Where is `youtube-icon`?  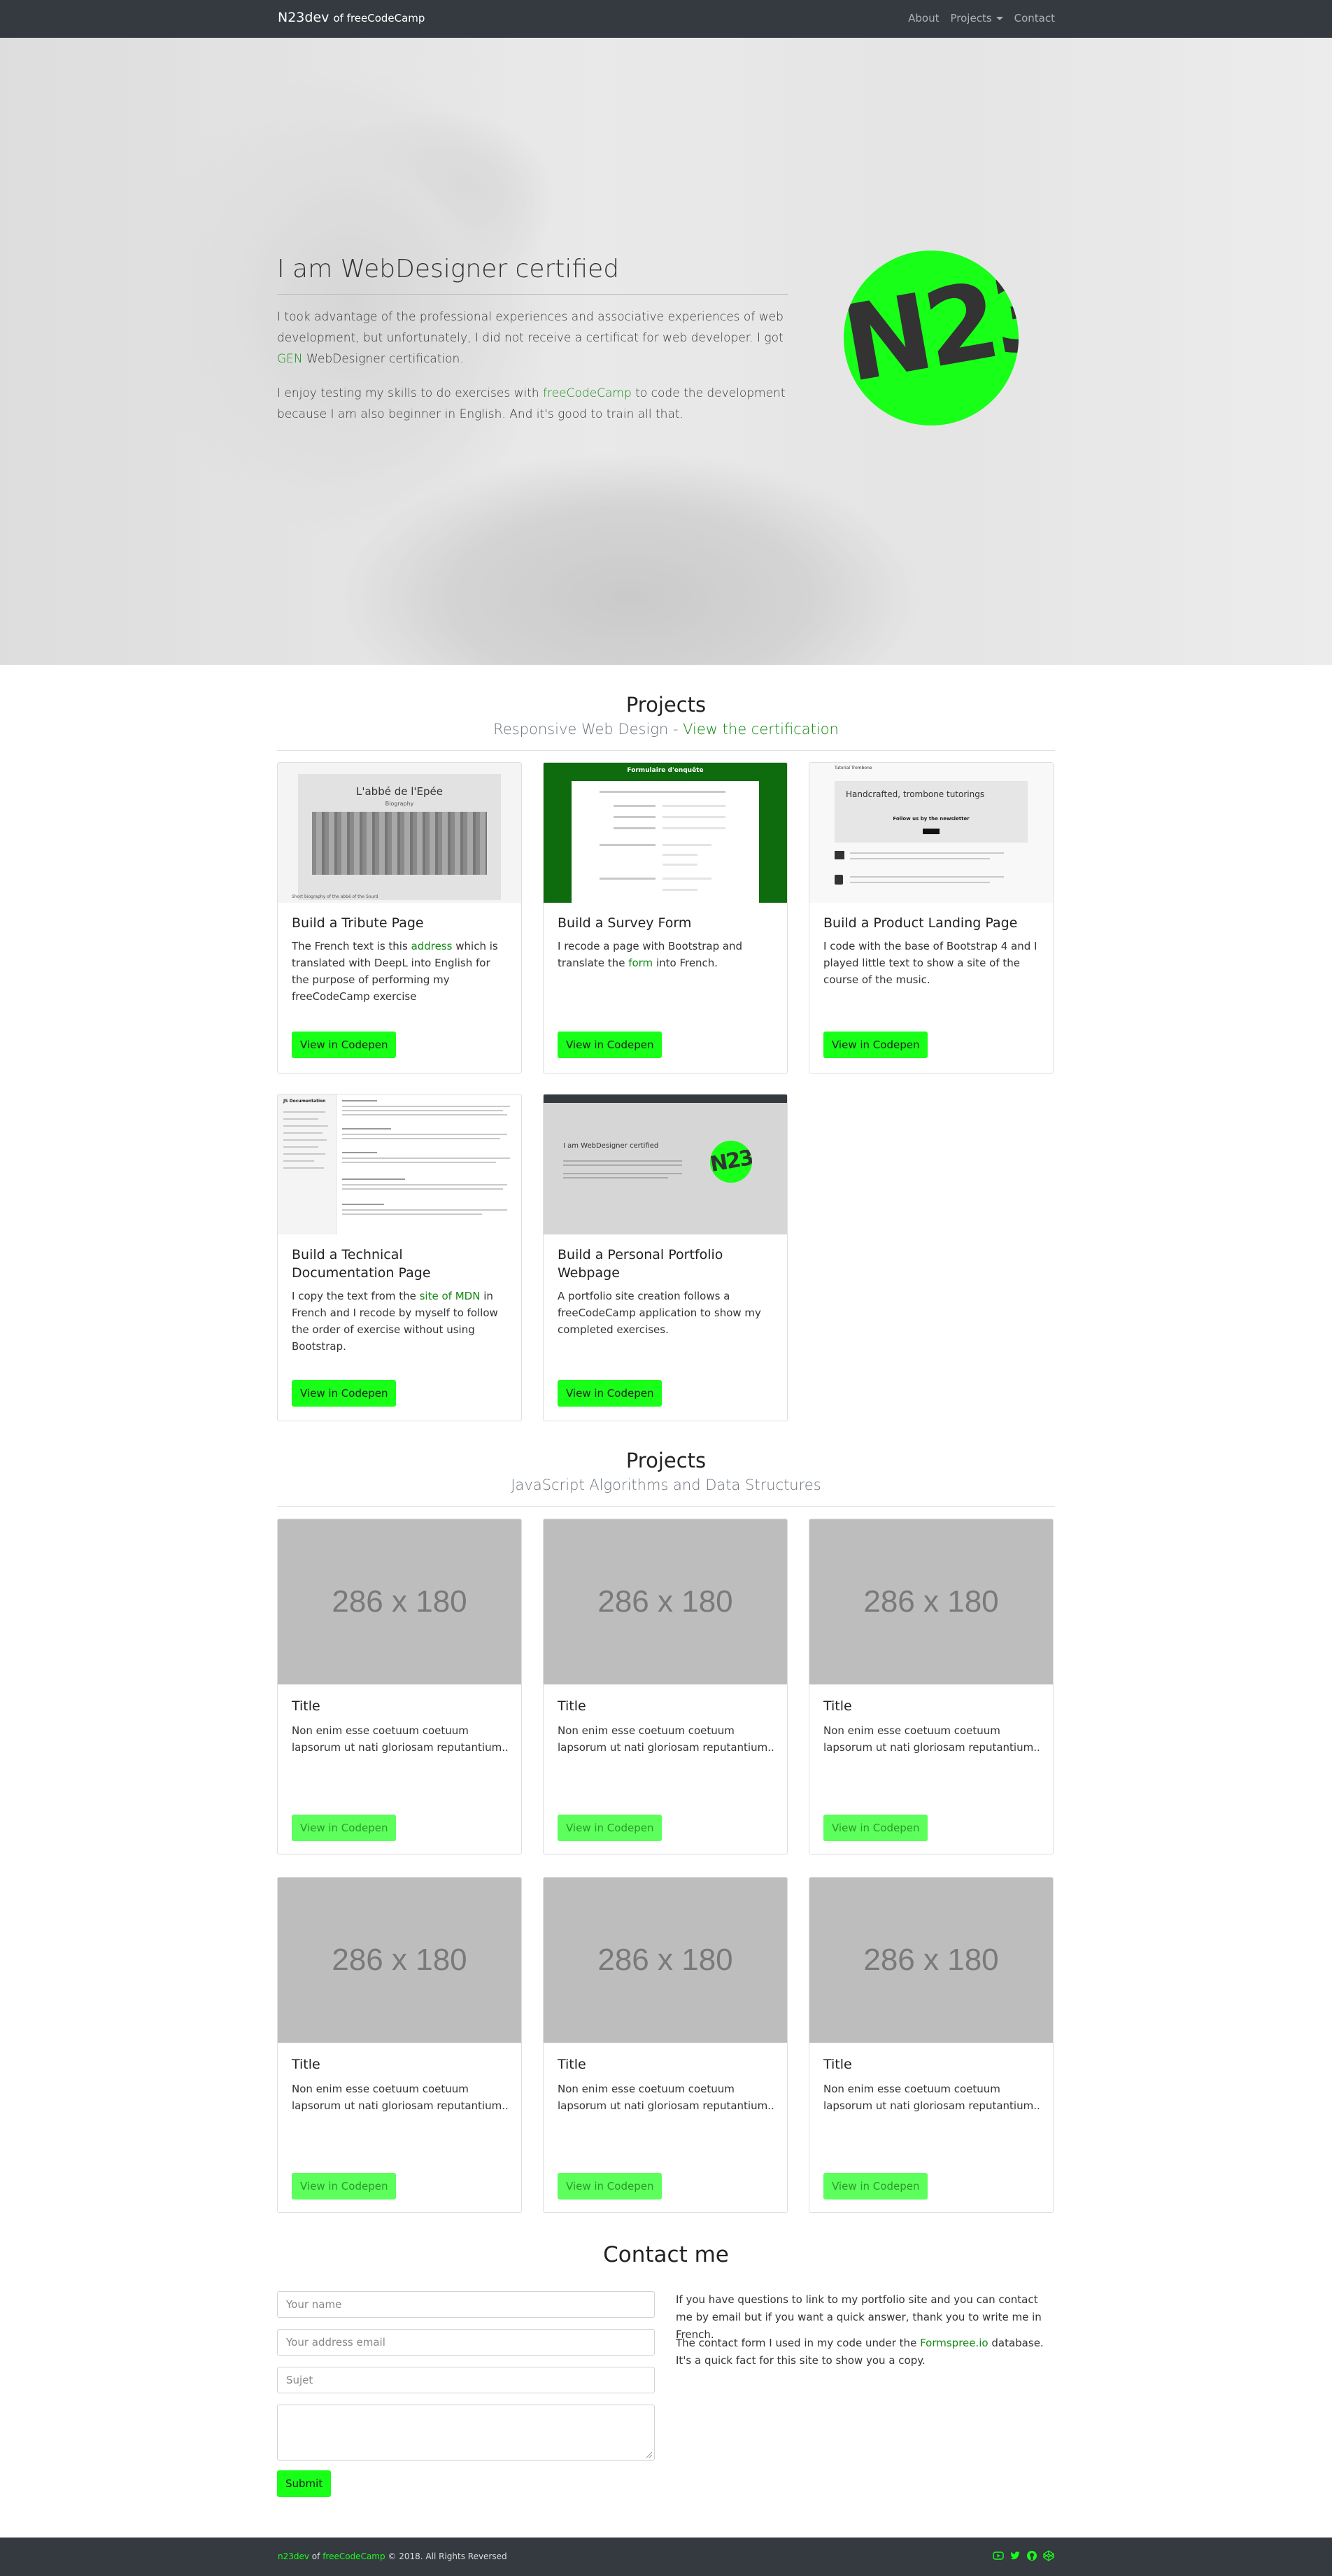
youtube-icon is located at coordinates (998, 2555).